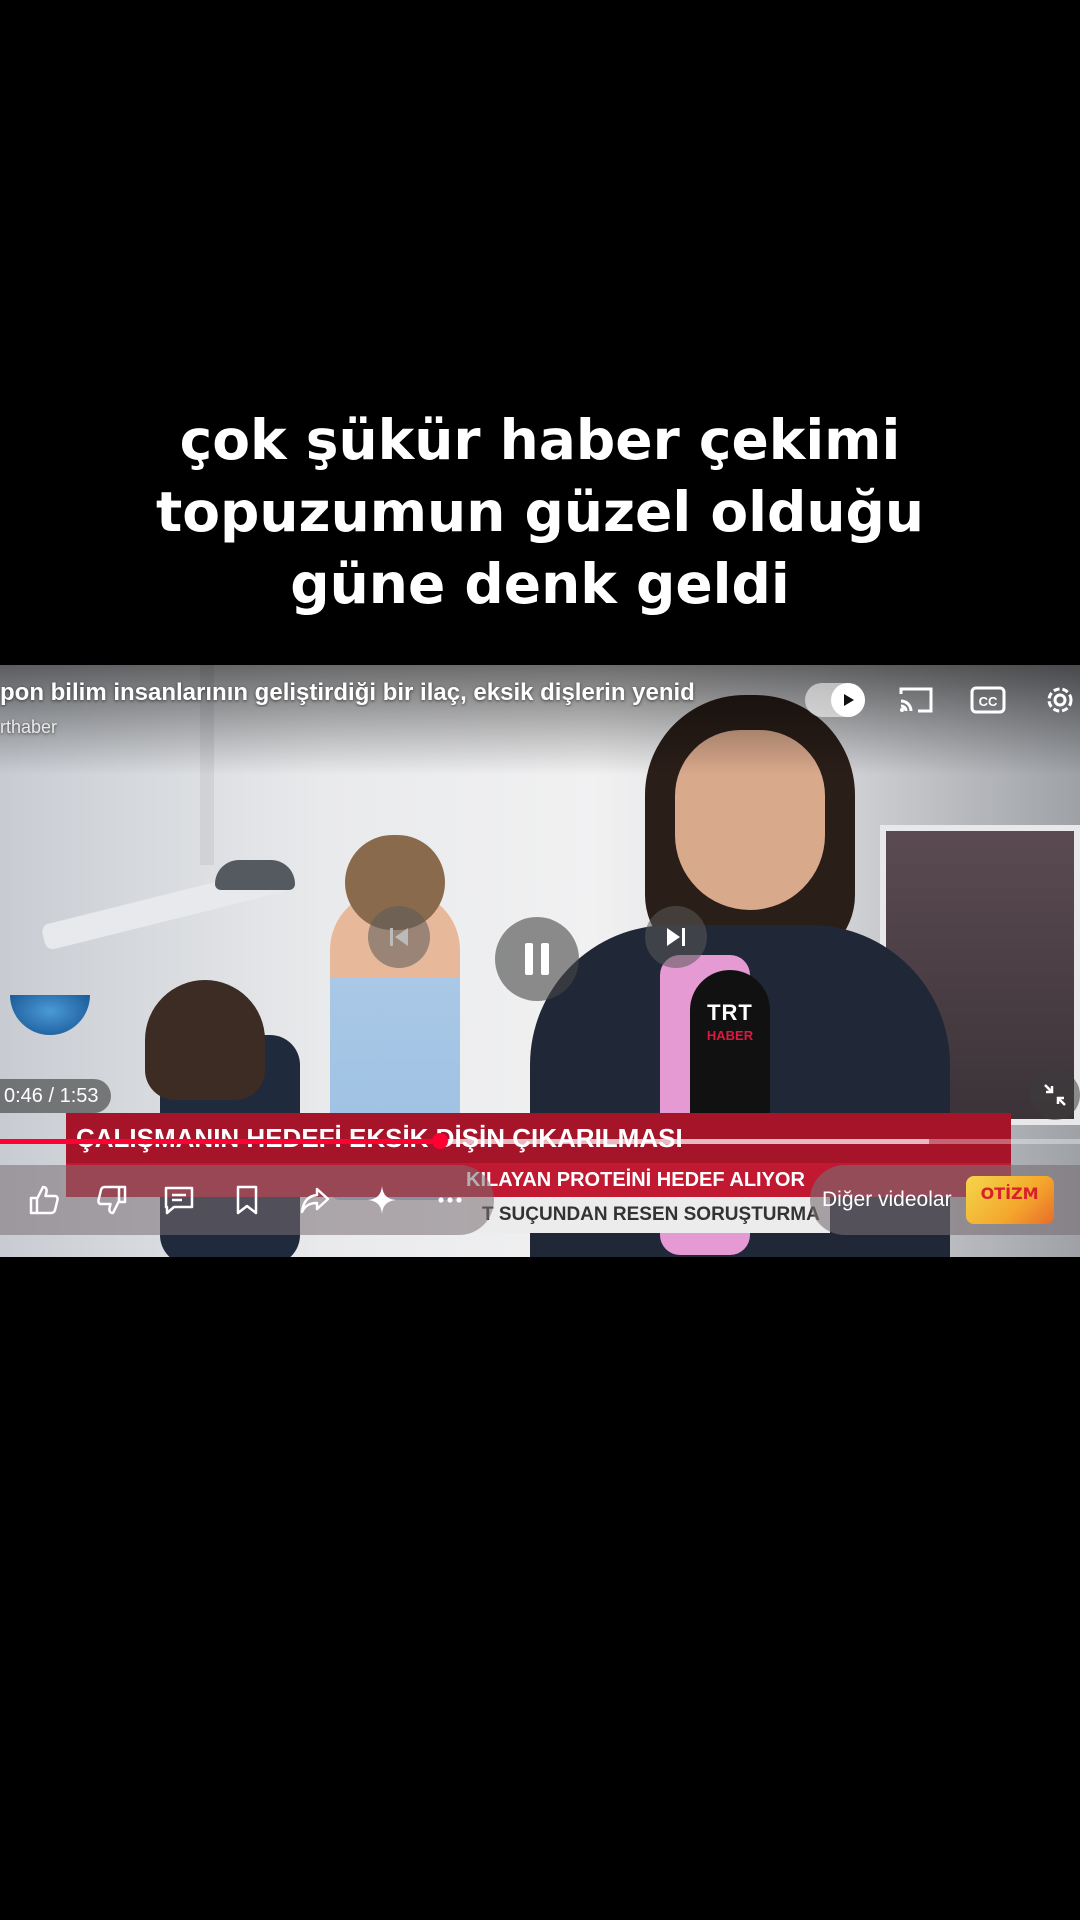  I want to click on caption-line: güne denk geldi, so click(540, 584).